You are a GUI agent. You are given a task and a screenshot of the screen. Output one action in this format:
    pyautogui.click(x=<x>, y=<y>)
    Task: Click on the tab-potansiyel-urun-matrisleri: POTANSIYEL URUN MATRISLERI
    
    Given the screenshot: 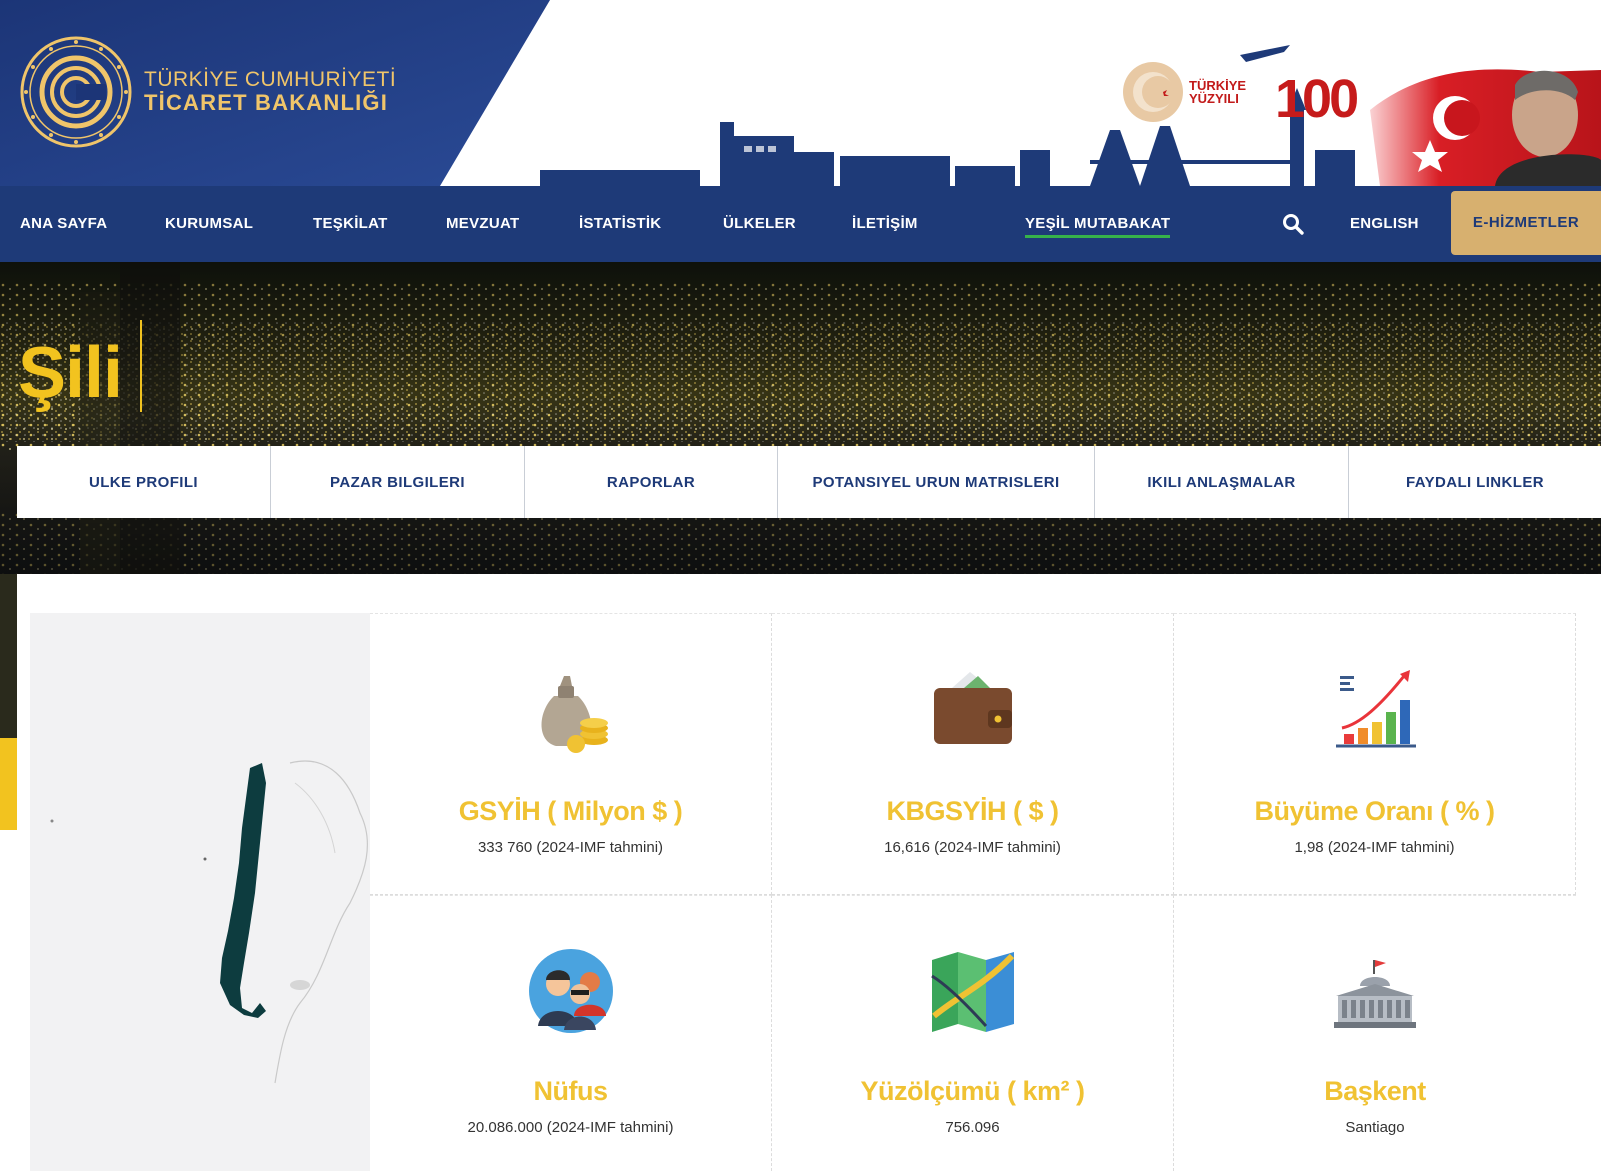 What is the action you would take?
    pyautogui.click(x=936, y=482)
    